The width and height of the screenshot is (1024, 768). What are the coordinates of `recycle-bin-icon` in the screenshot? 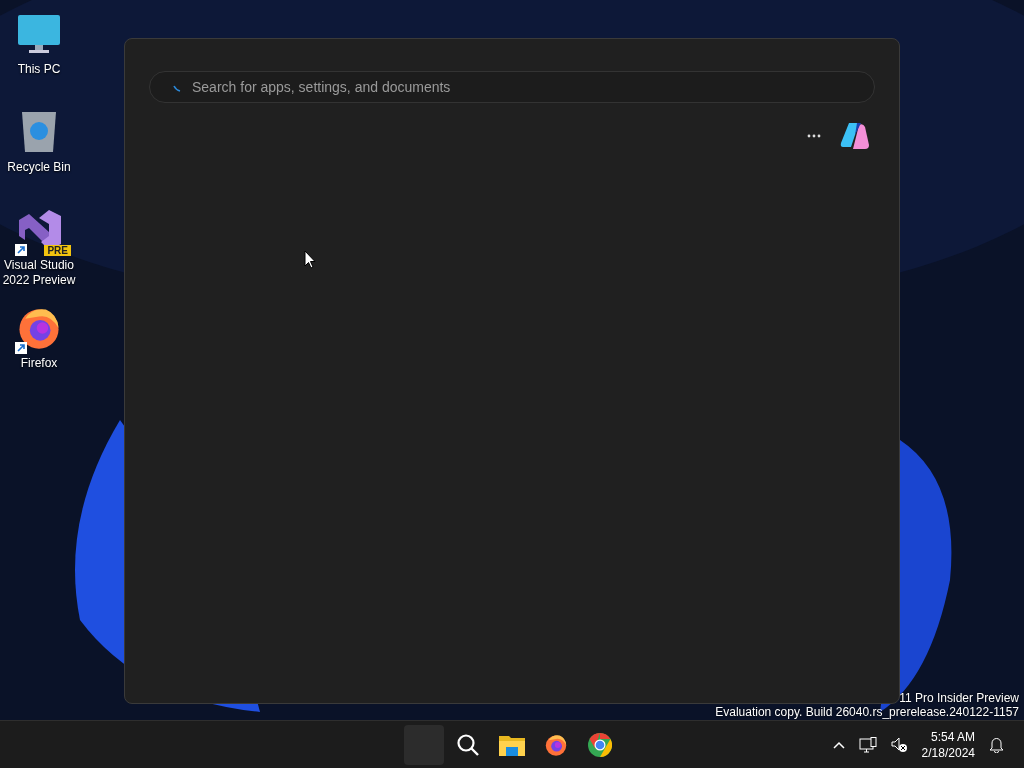 It's located at (39, 132).